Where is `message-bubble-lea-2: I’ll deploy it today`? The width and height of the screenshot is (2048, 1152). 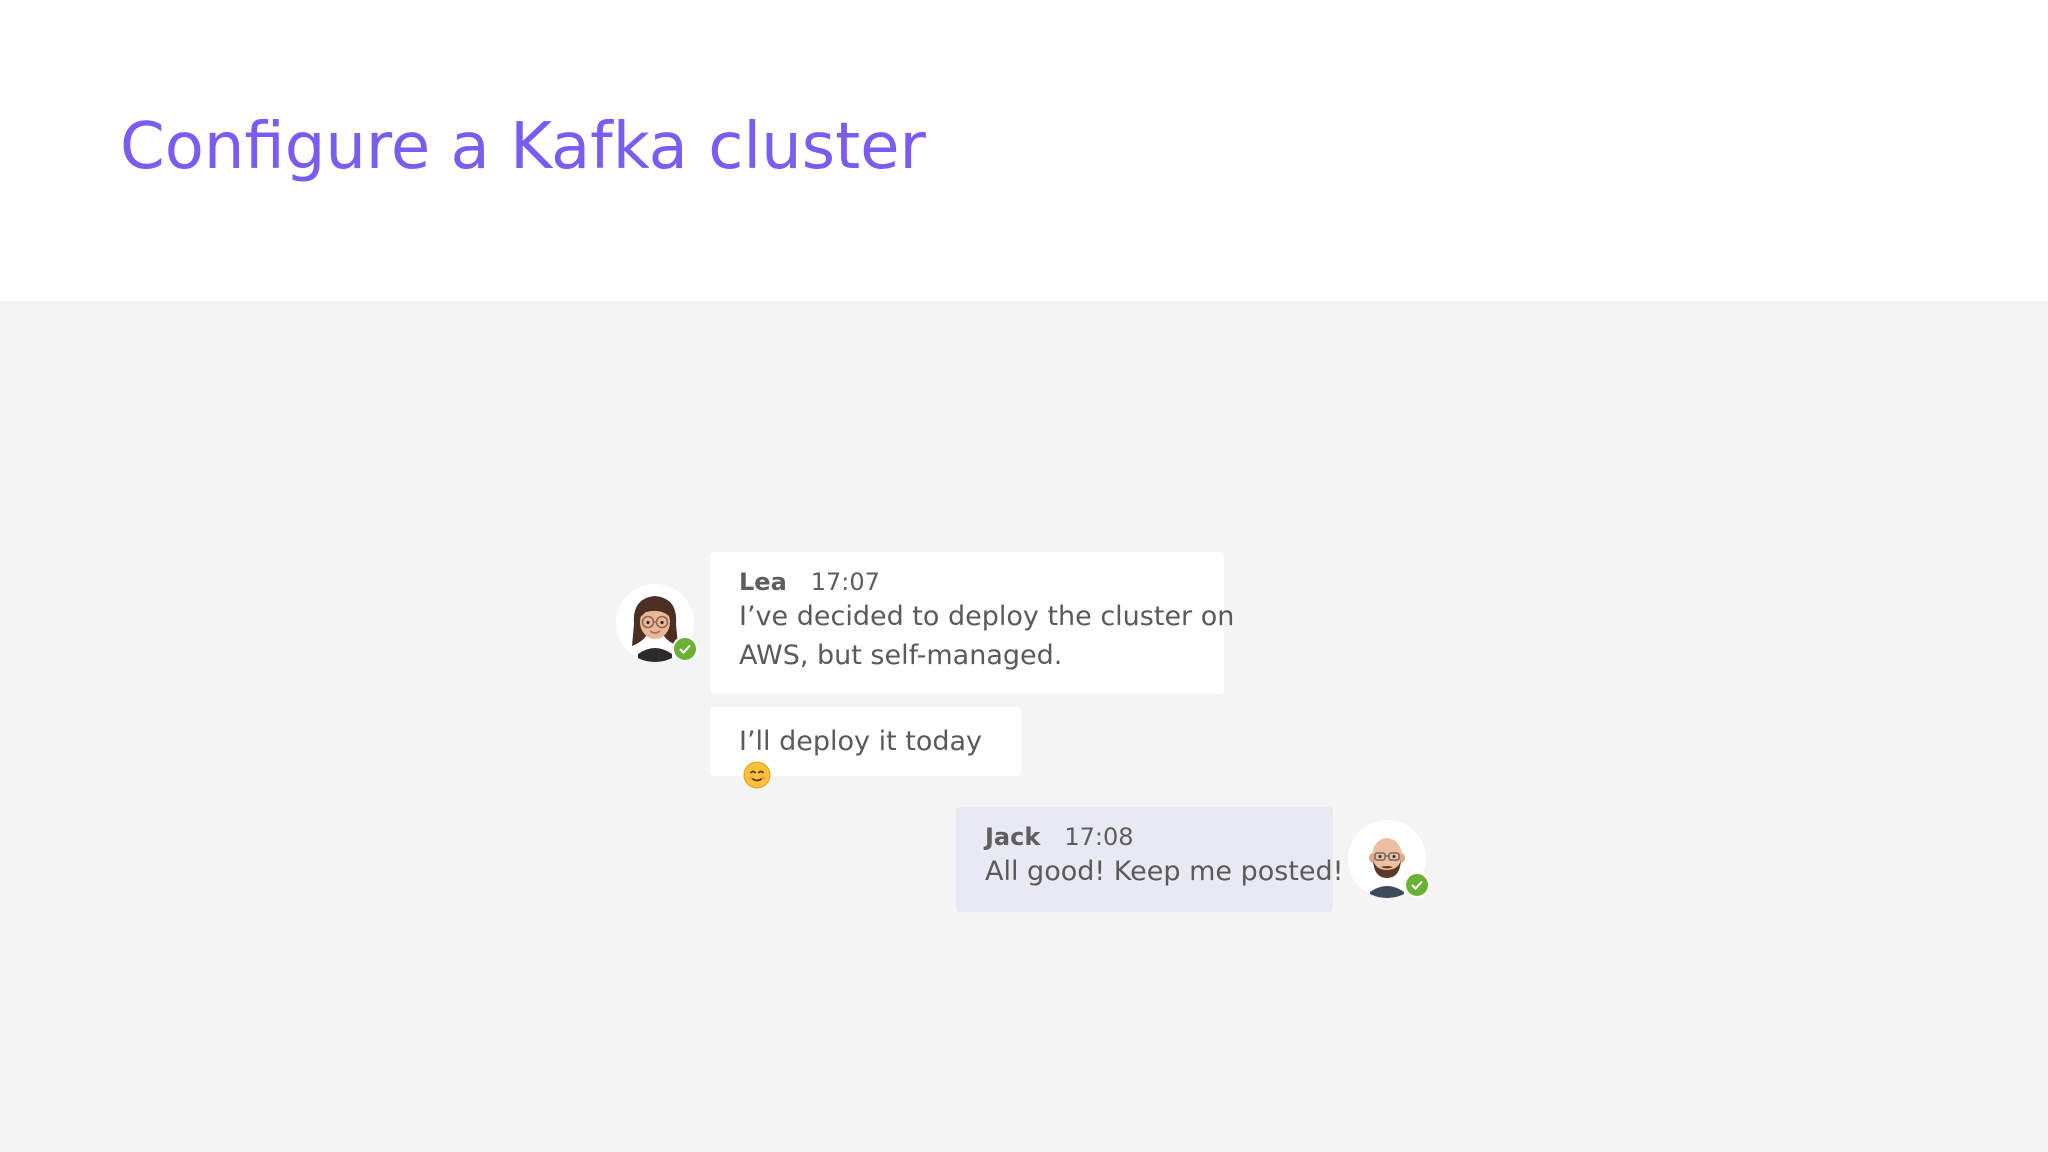
message-bubble-lea-2: I’ll deploy it today is located at coordinates (865, 748).